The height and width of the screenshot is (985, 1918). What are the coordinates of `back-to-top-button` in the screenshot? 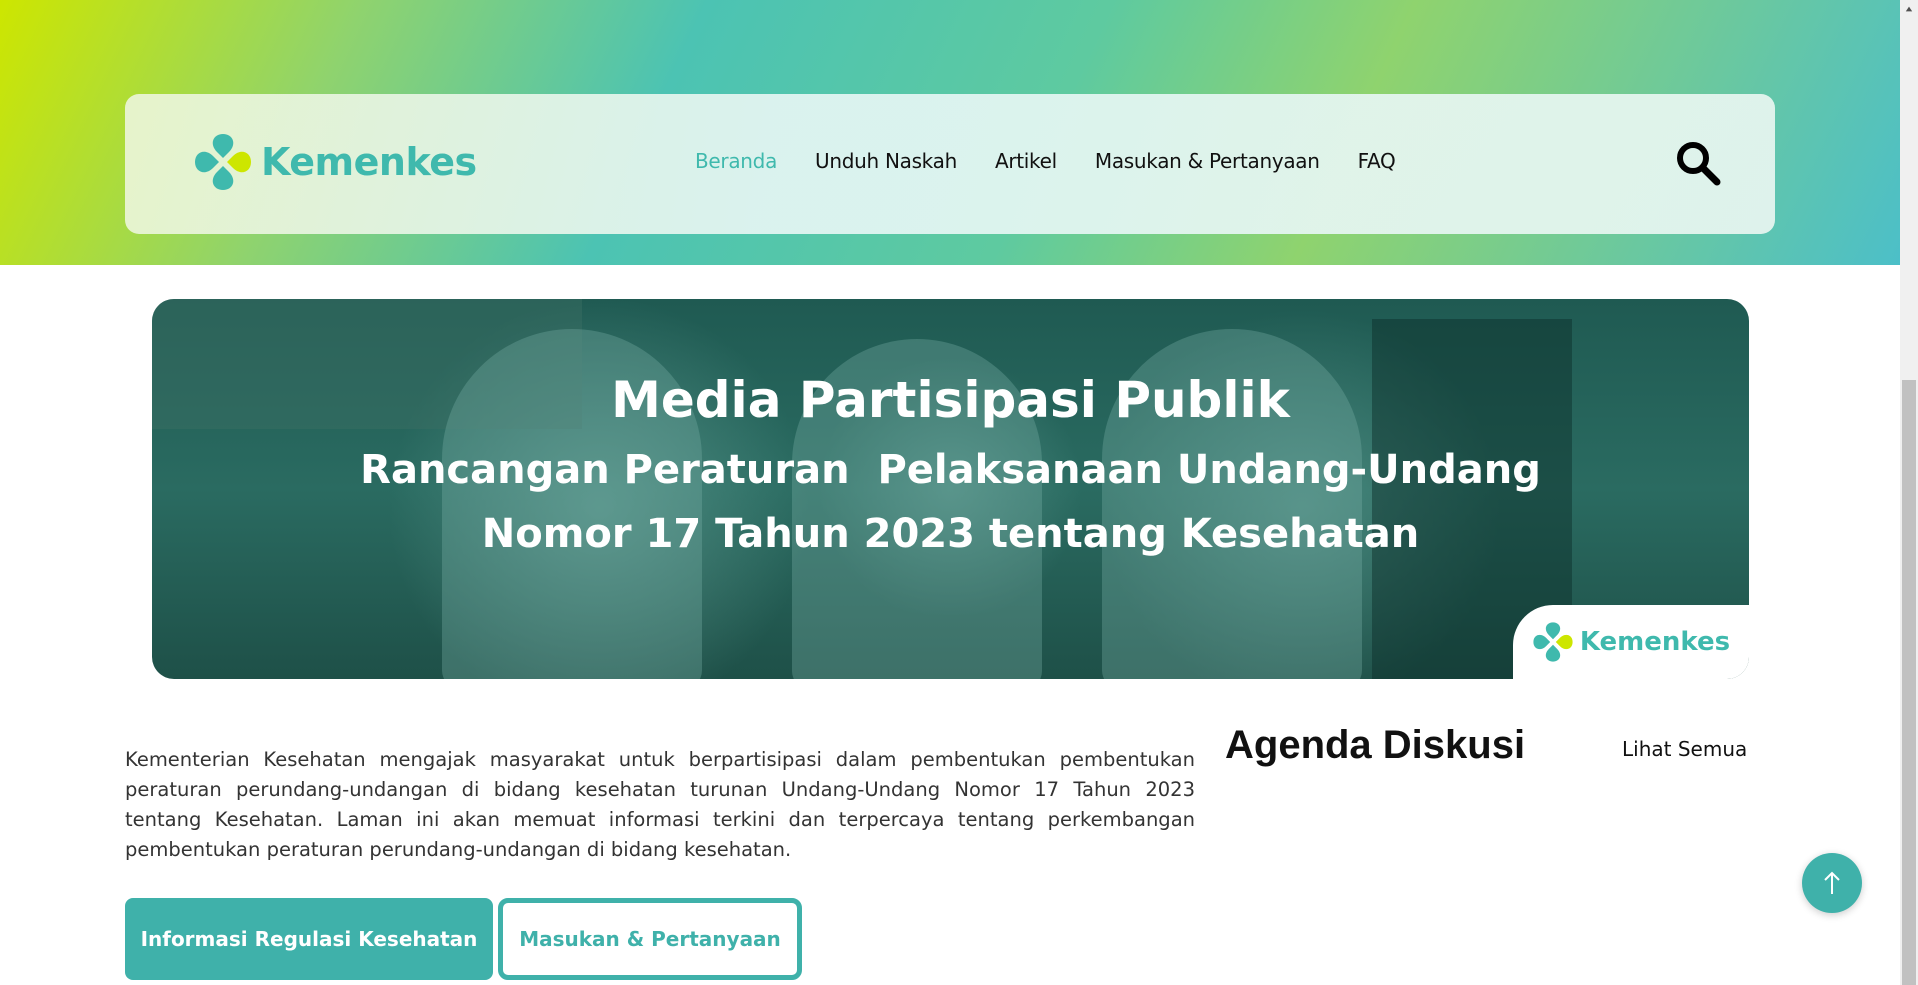 It's located at (1832, 883).